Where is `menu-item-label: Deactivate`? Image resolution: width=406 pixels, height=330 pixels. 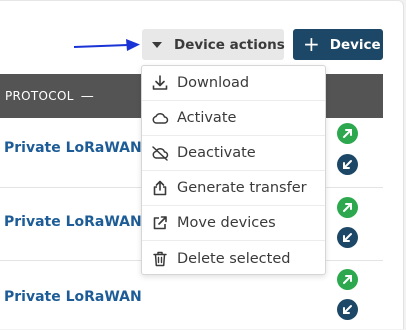 menu-item-label: Deactivate is located at coordinates (216, 153).